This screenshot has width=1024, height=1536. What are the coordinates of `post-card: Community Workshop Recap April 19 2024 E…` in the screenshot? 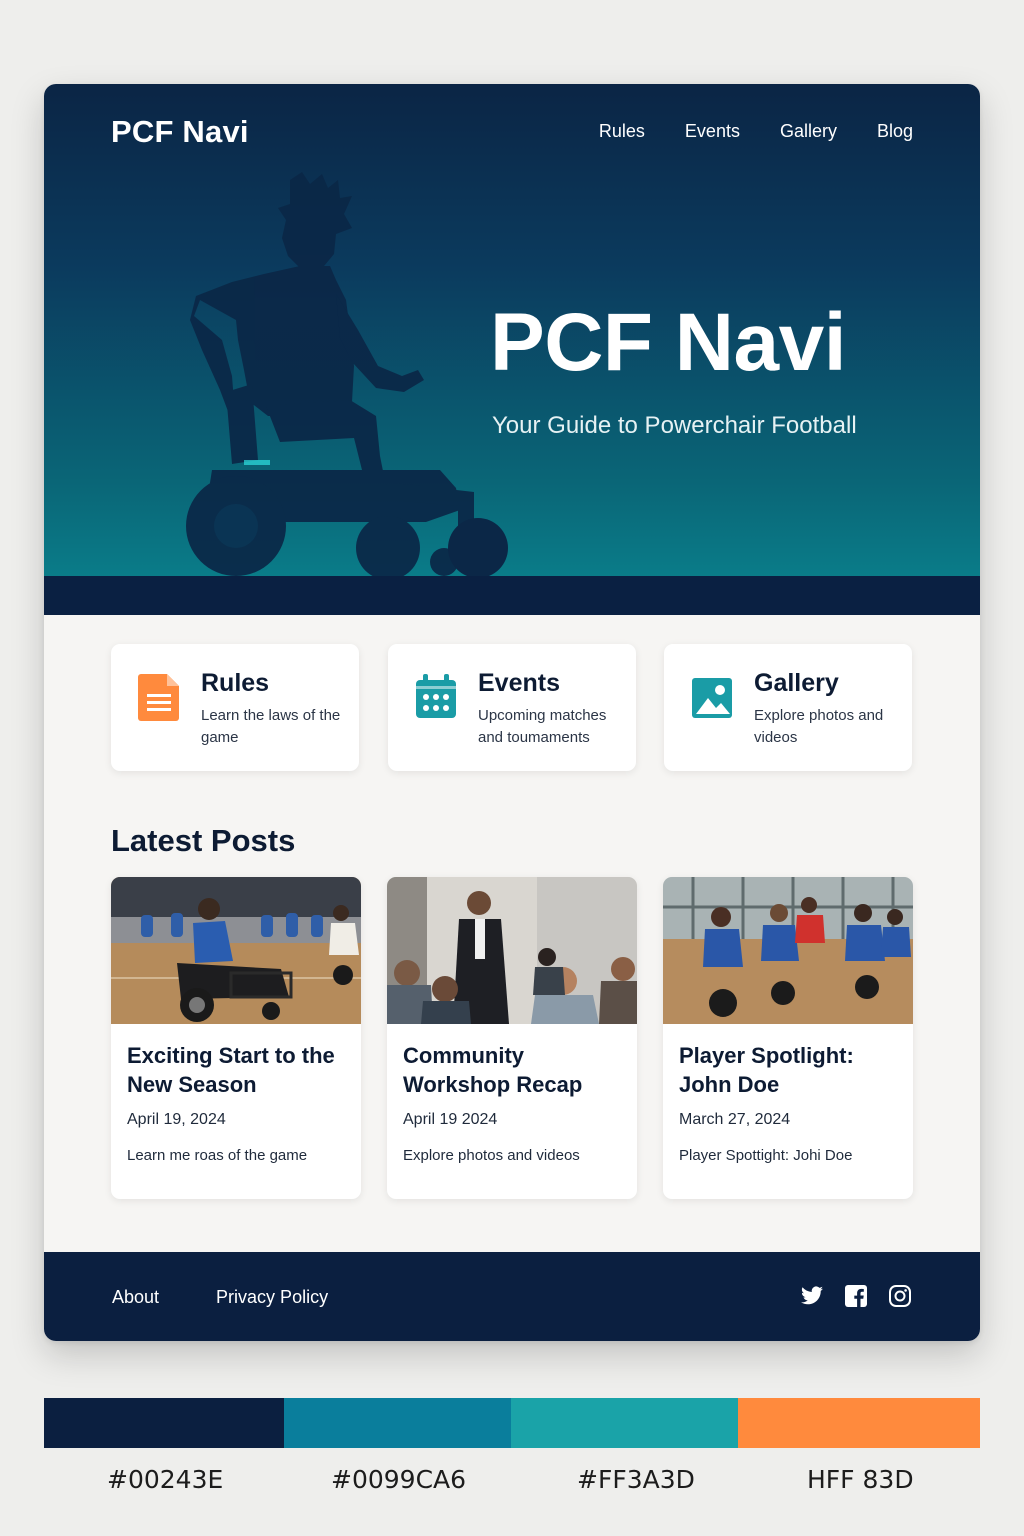 It's located at (512, 1038).